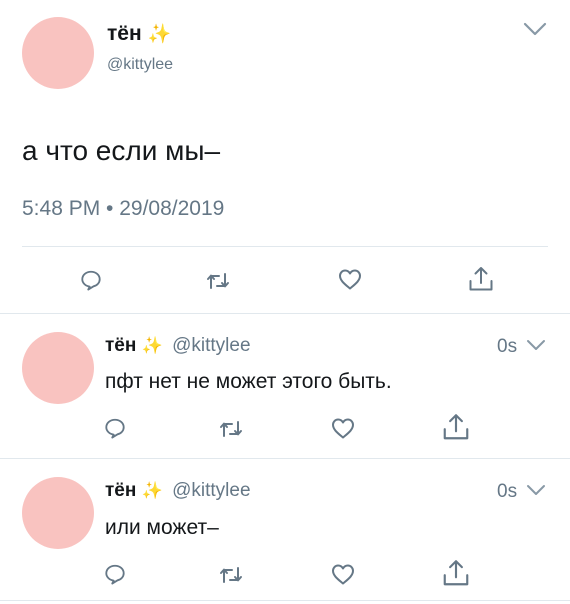  What do you see at coordinates (248, 381) in the screenshot?
I see `reply-text: пфт нет не может этого быть.` at bounding box center [248, 381].